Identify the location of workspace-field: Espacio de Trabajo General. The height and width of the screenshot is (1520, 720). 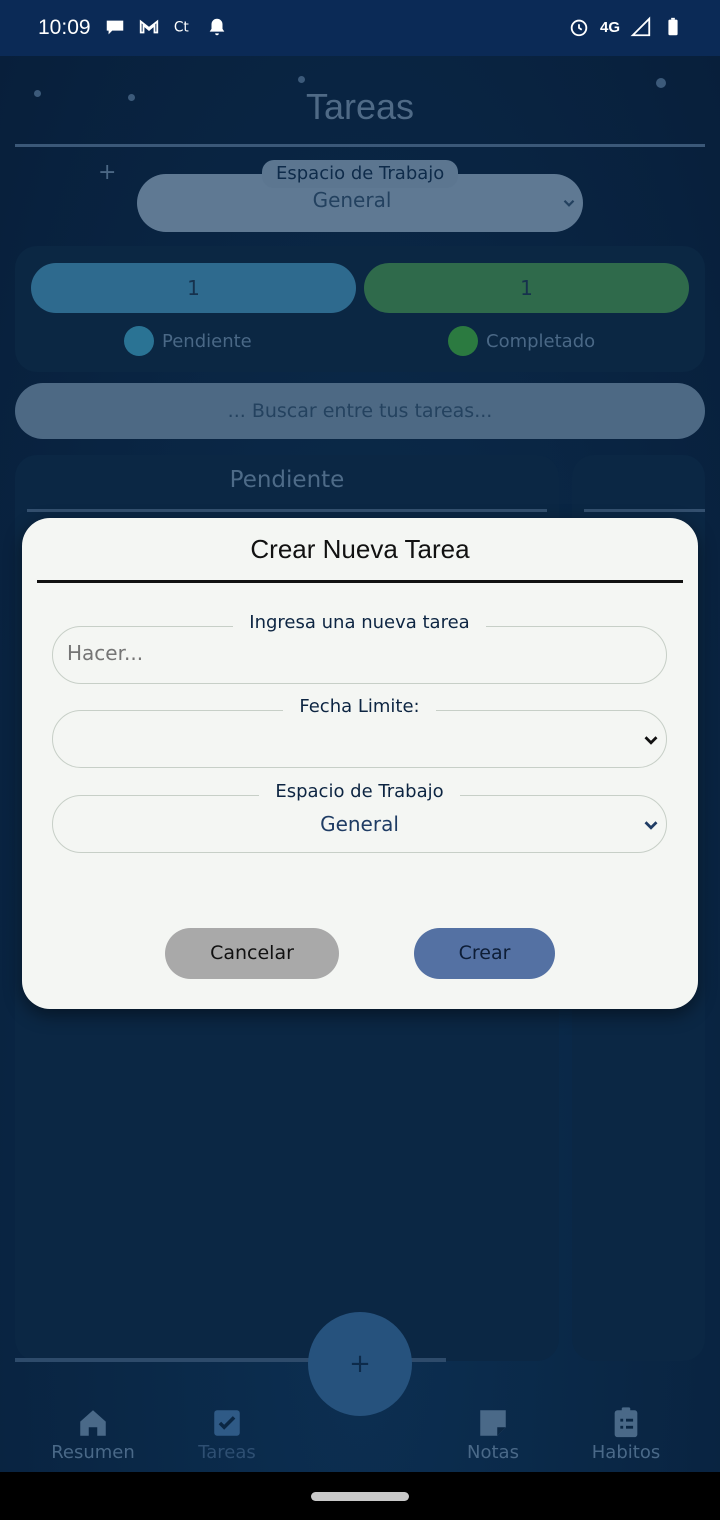
(359, 817).